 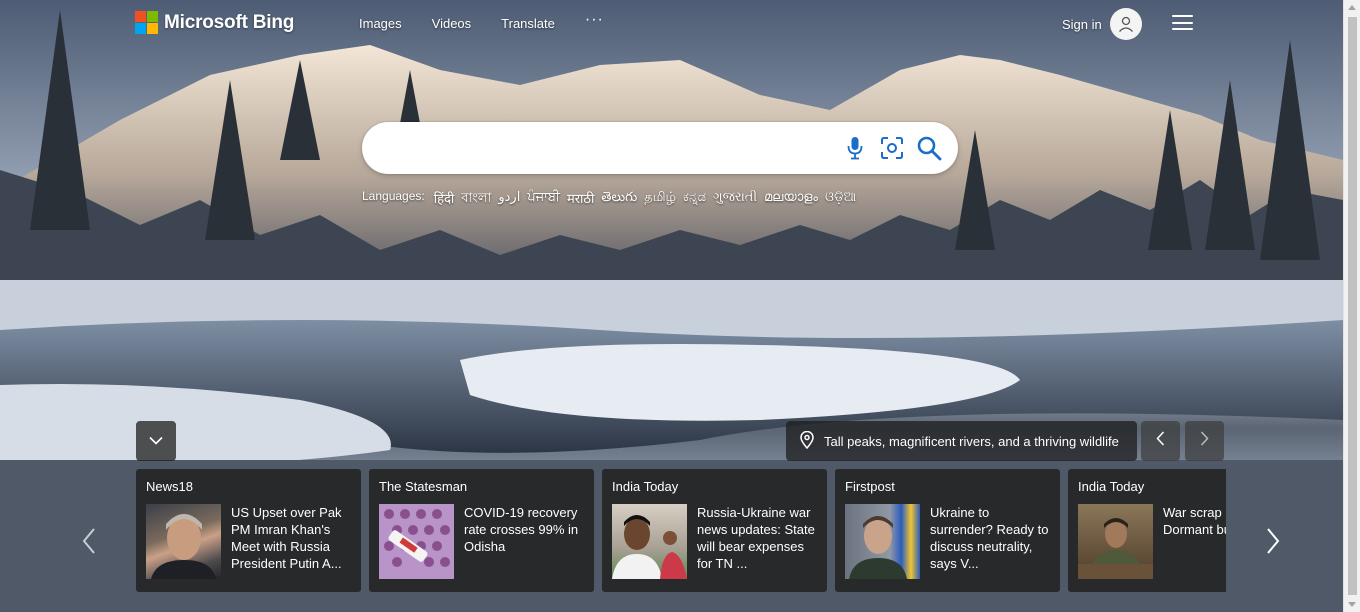 I want to click on search-box, so click(x=660, y=148).